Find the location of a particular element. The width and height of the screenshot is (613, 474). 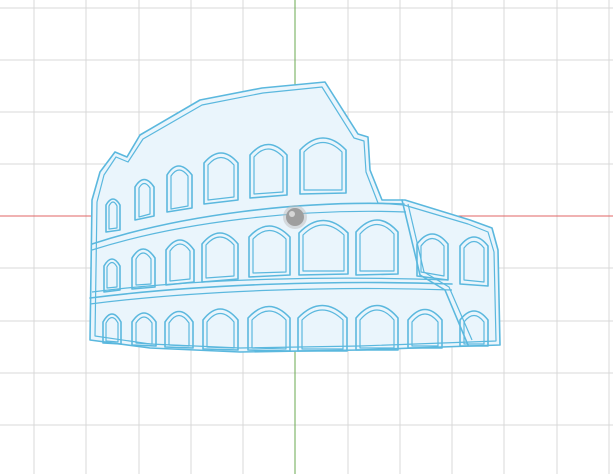

origin-dot-icon is located at coordinates (295, 217).